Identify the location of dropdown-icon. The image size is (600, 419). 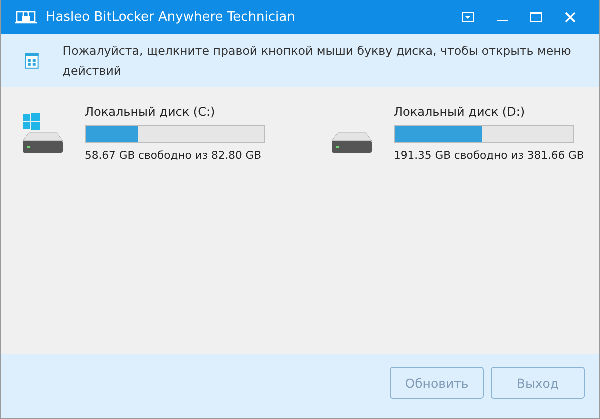
(468, 17).